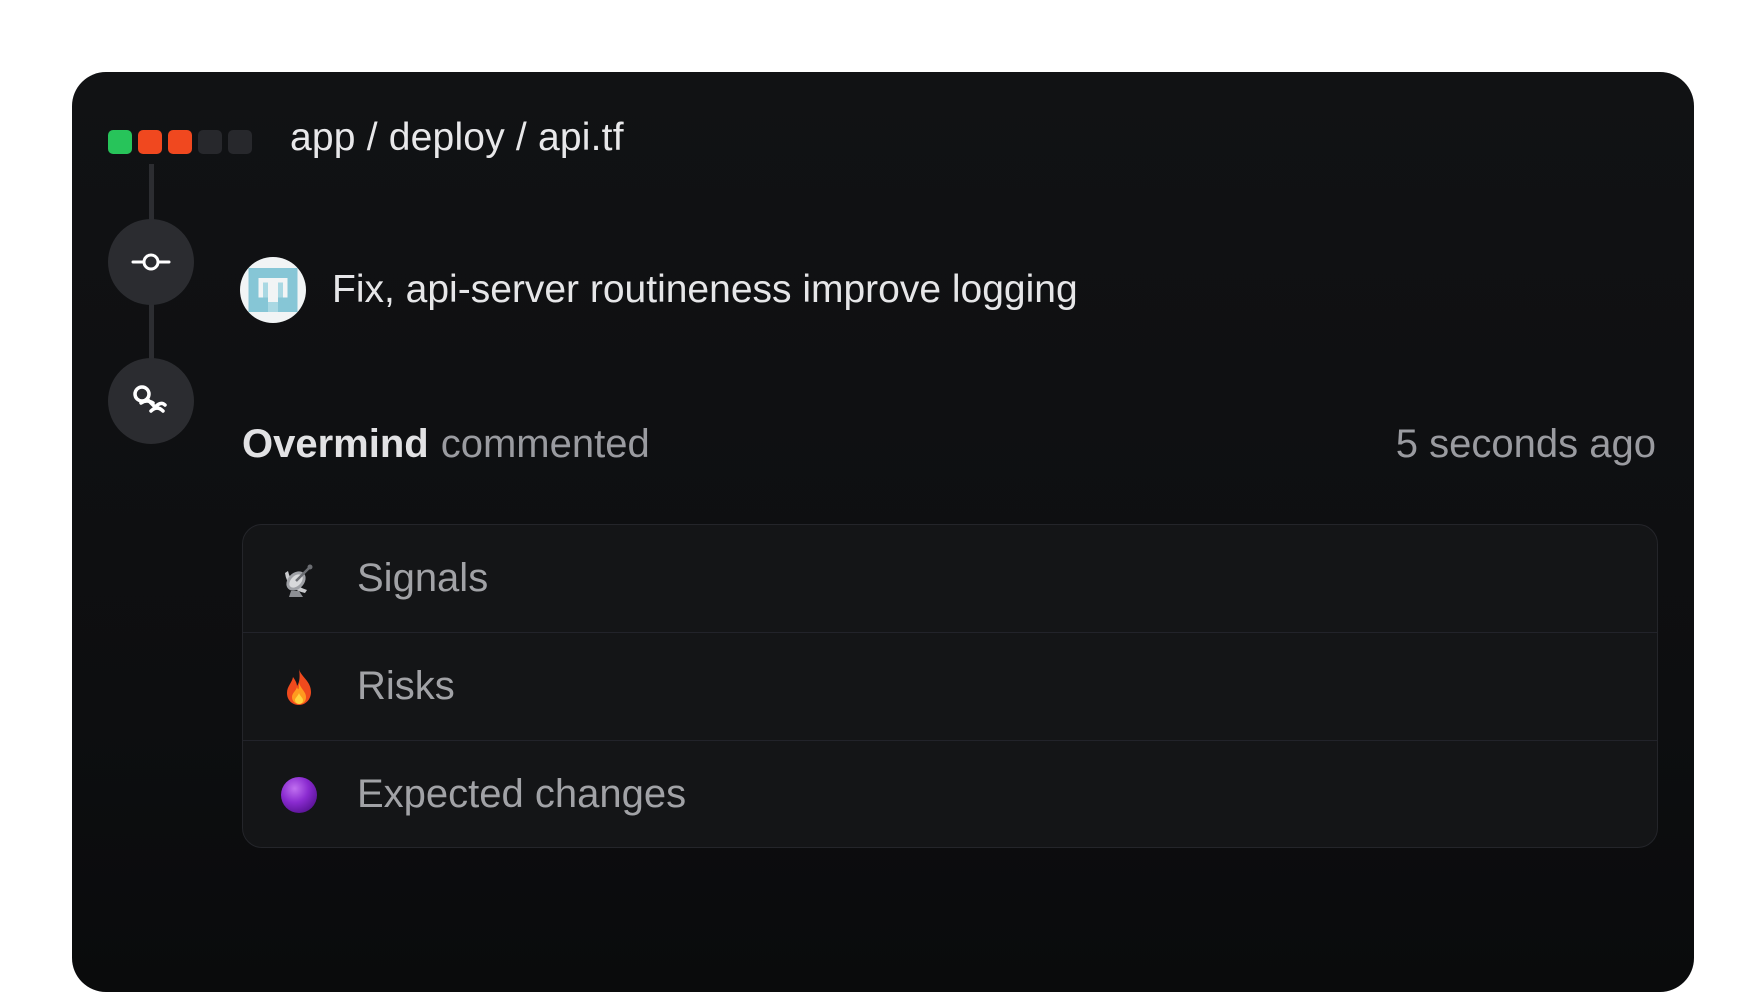 The height and width of the screenshot is (992, 1761). I want to click on status-indicators, so click(180, 142).